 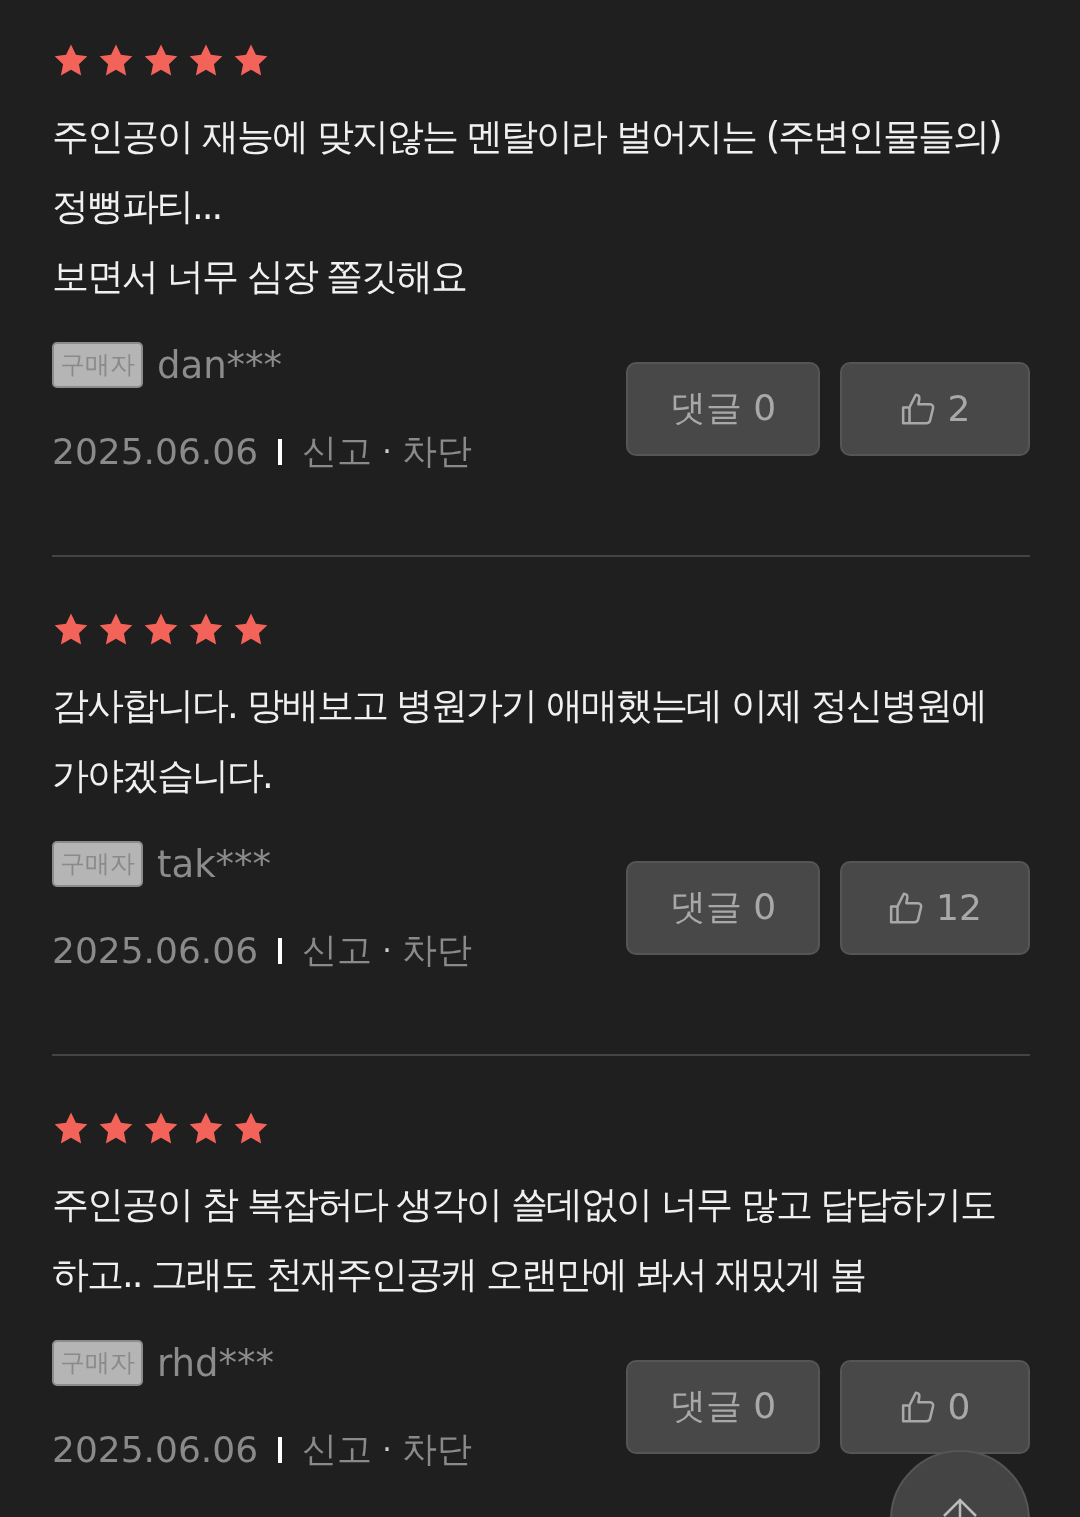 What do you see at coordinates (215, 1363) in the screenshot?
I see `username: rhd***` at bounding box center [215, 1363].